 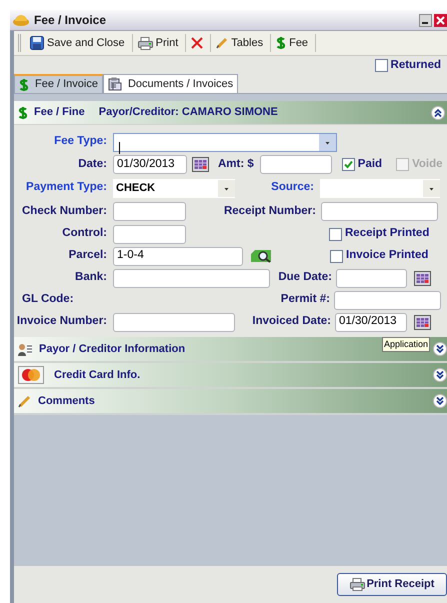 What do you see at coordinates (97, 375) in the screenshot?
I see `section-title: Credit Card Info.` at bounding box center [97, 375].